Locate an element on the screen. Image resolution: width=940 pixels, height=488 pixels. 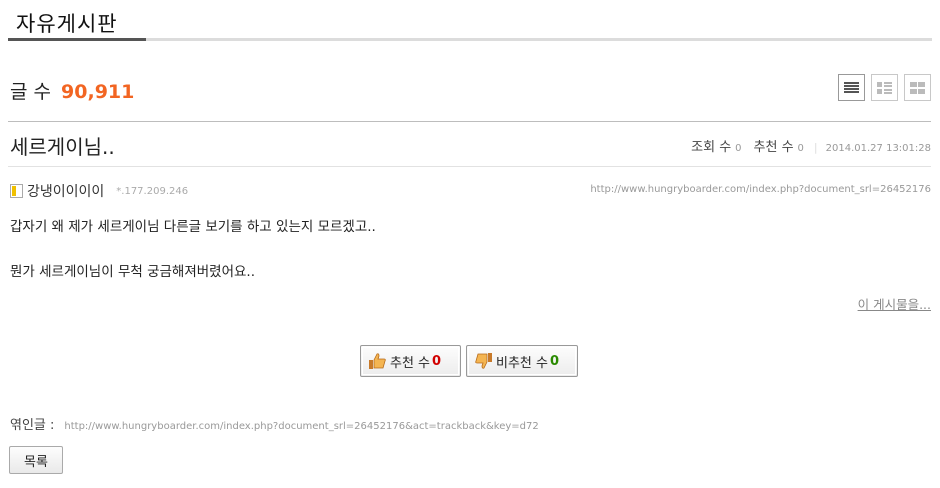
not-recommend-label: 비추천 수 is located at coordinates (522, 363).